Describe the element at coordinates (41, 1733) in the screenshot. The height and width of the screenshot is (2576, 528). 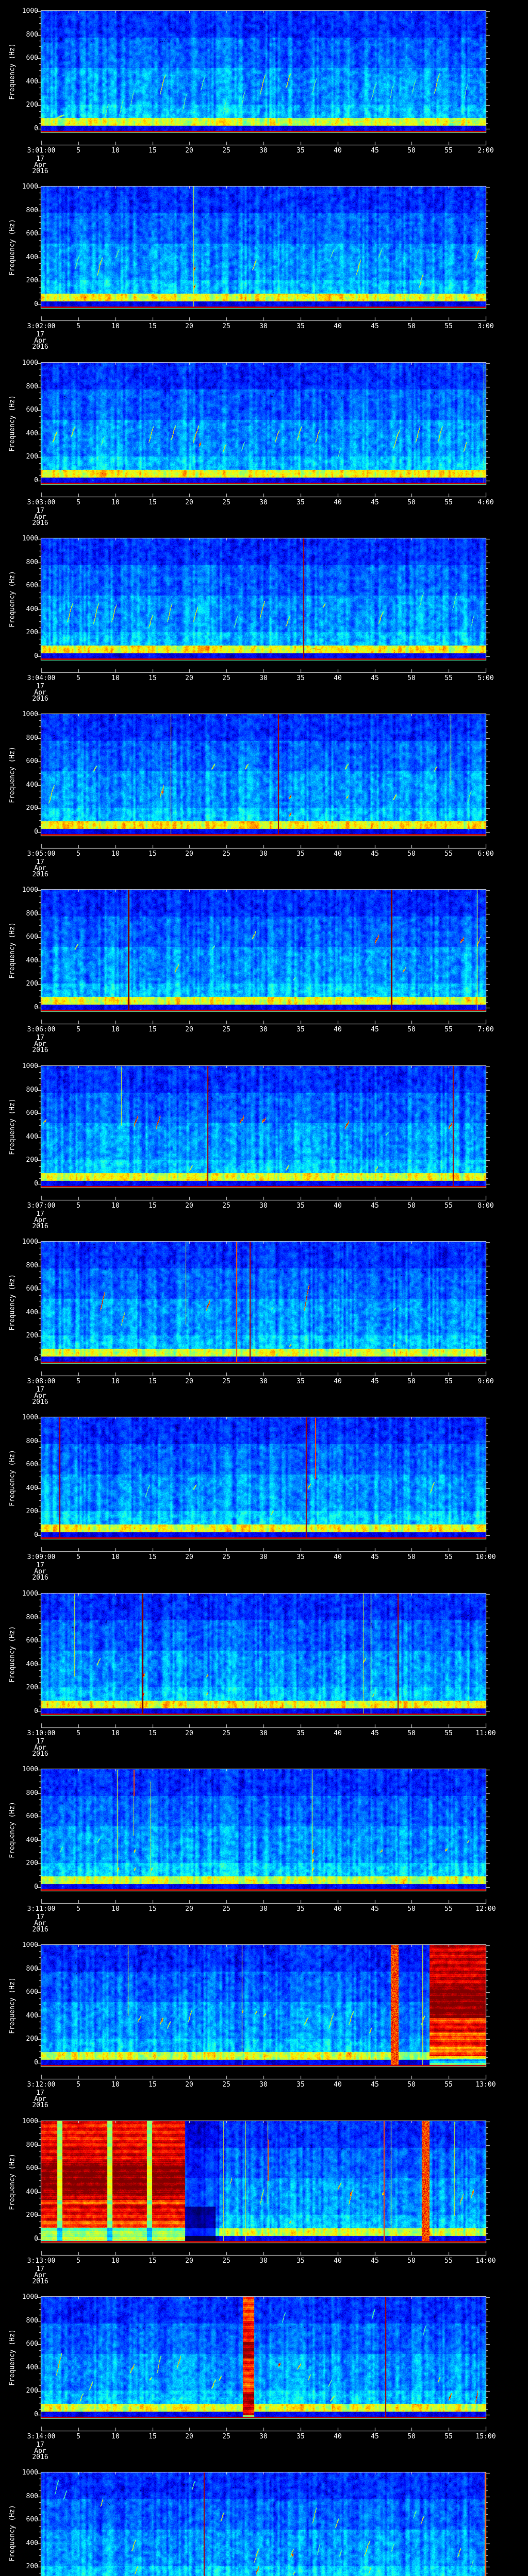
I see `x-start-time-label: 3:10:00` at that location.